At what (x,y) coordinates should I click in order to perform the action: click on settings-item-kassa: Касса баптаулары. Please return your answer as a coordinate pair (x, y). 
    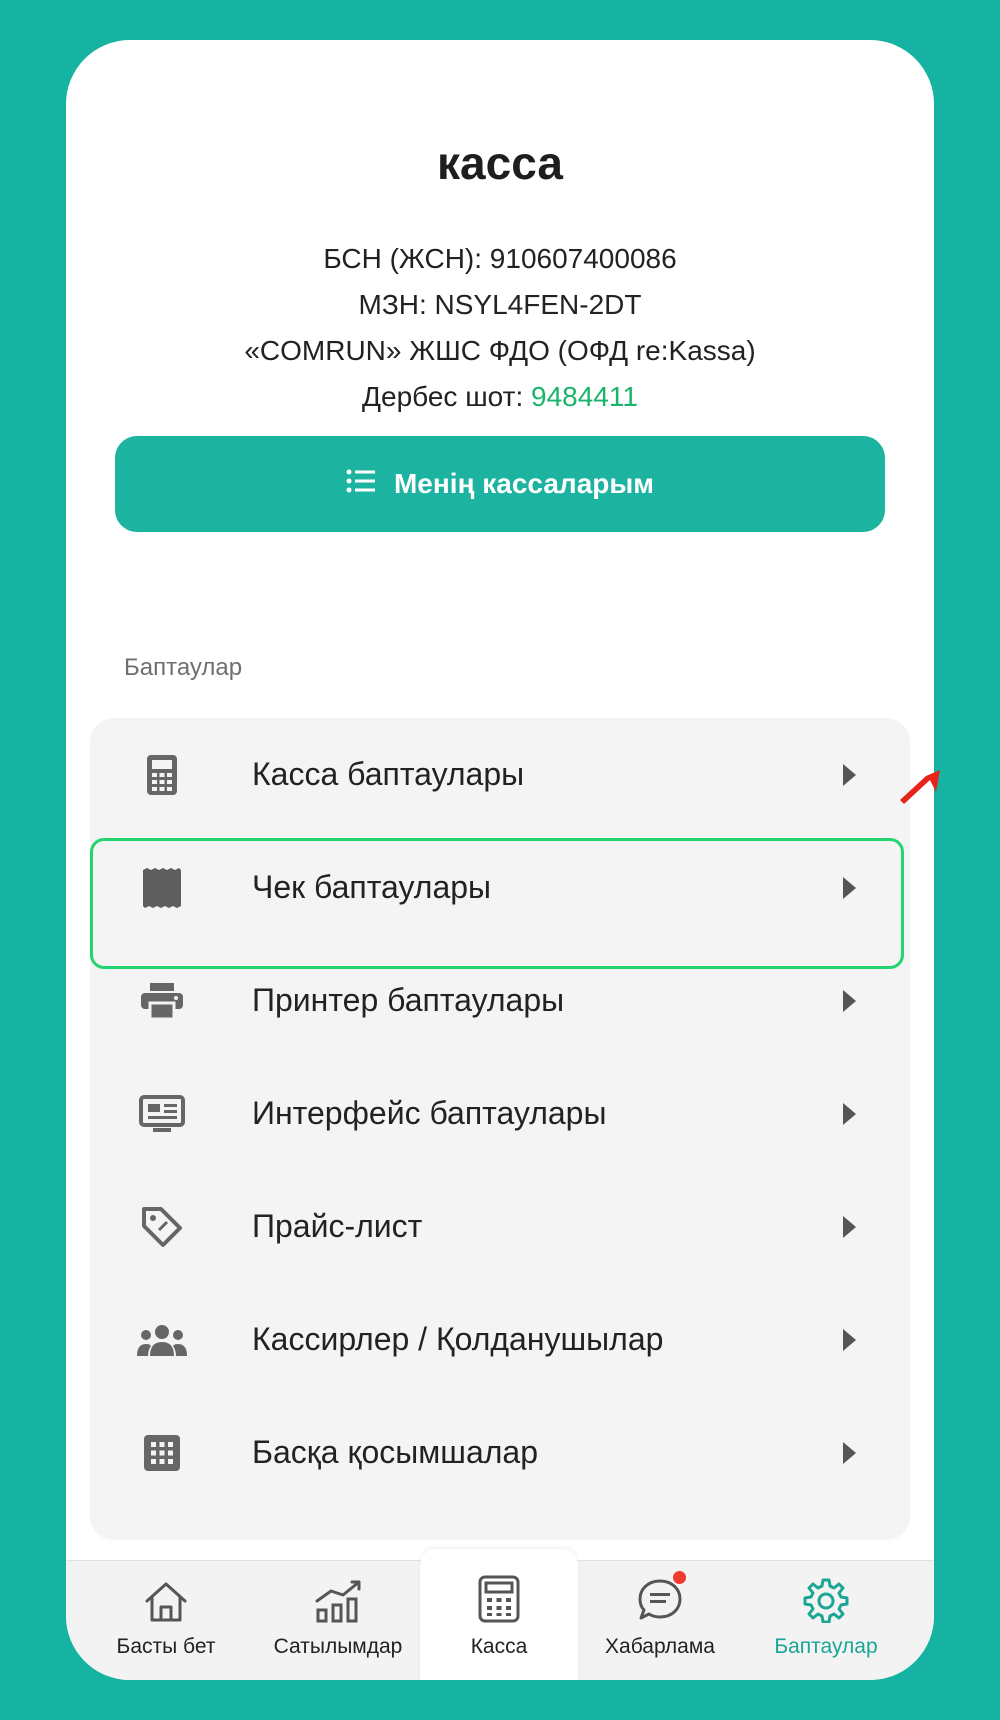
    Looking at the image, I should click on (500, 774).